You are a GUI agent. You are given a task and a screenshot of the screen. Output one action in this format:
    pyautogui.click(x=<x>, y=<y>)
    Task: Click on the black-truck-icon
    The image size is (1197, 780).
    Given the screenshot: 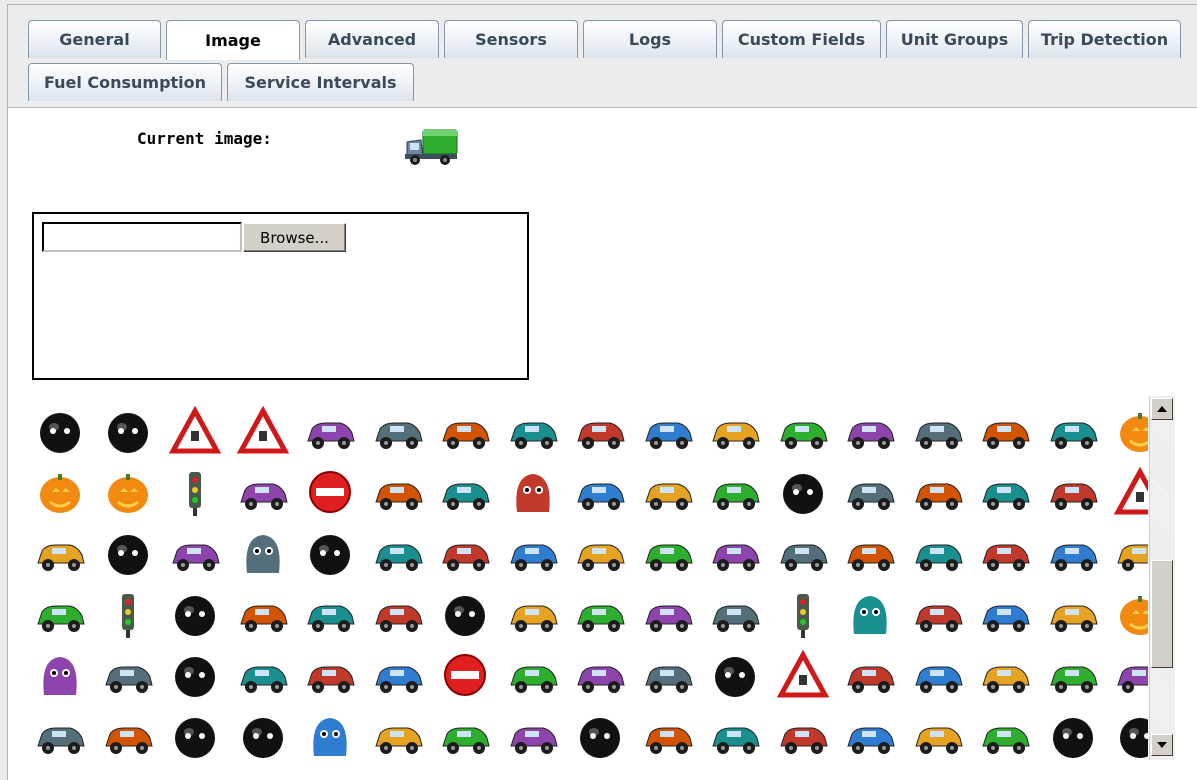 What is the action you would take?
    pyautogui.click(x=398, y=614)
    